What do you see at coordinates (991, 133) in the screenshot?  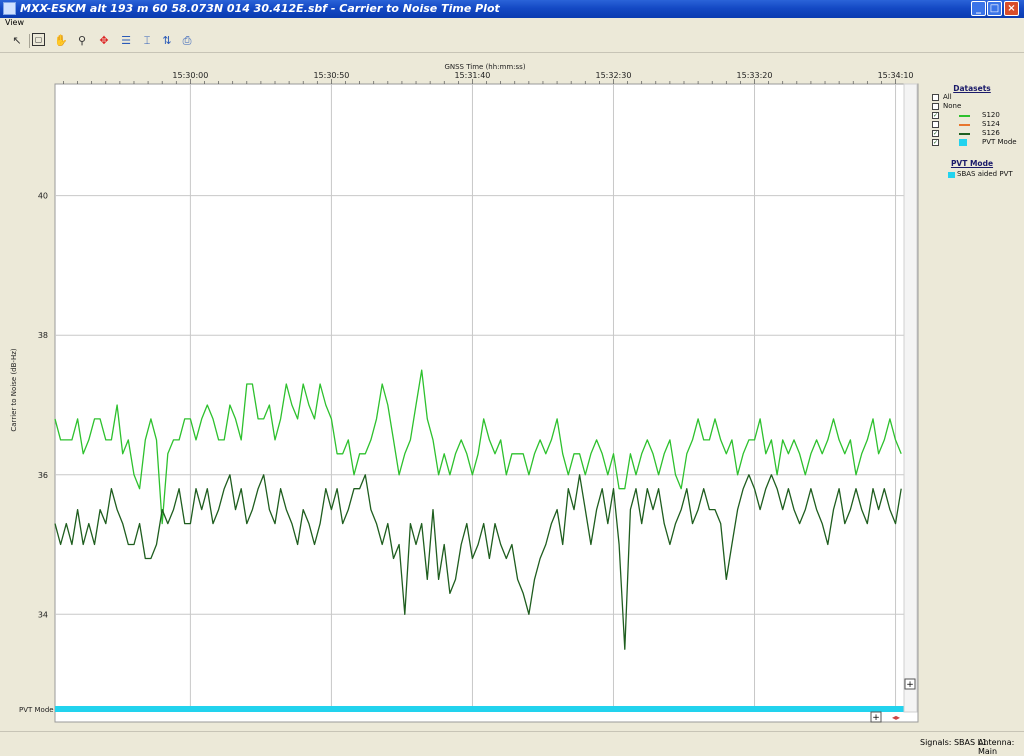 I see `legend-label: S126` at bounding box center [991, 133].